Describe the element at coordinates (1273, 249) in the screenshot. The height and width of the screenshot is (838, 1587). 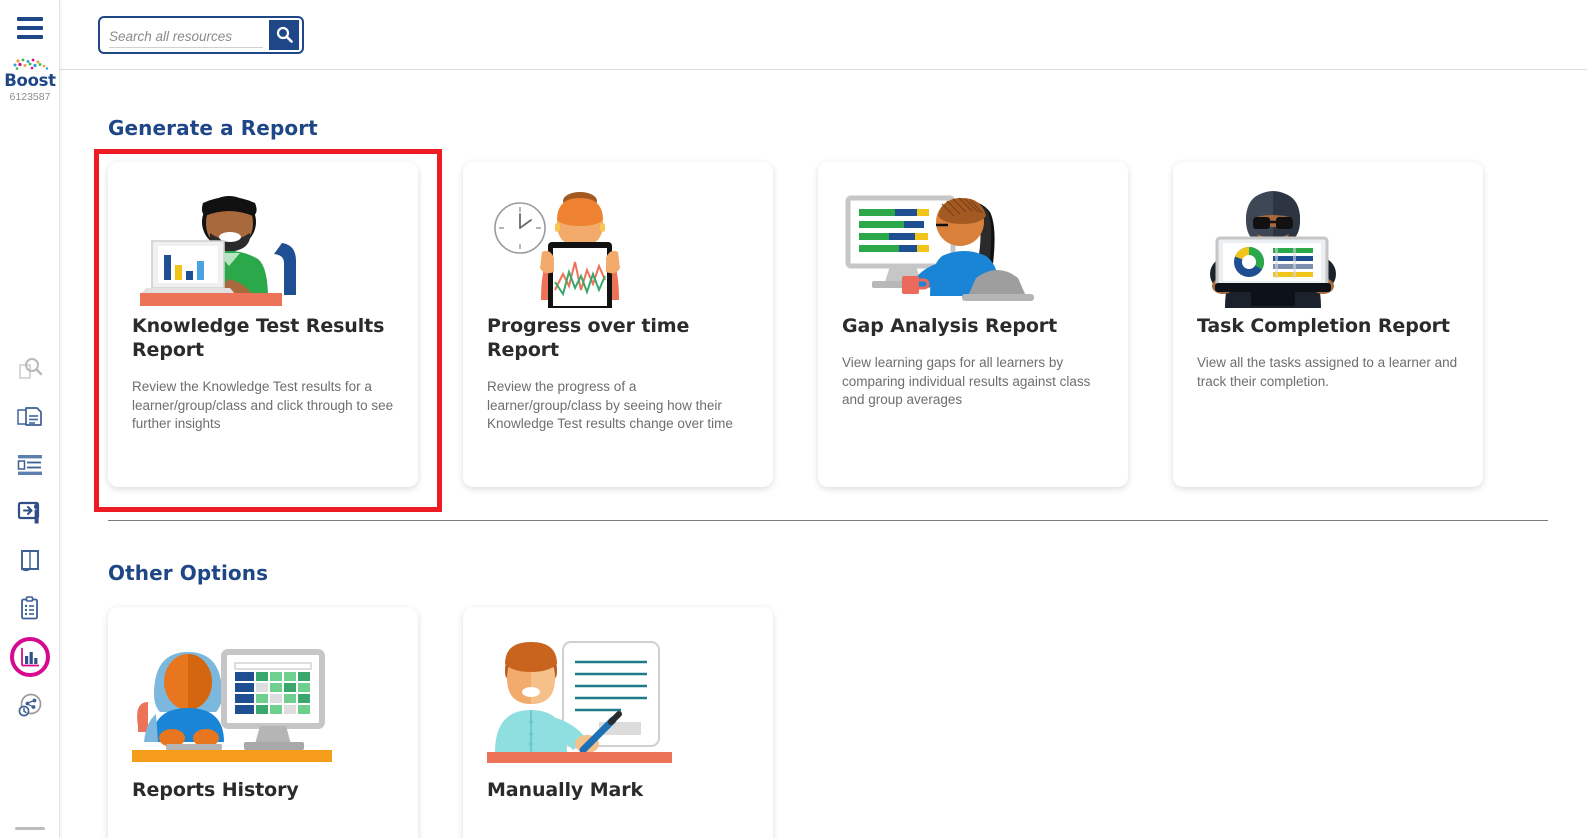
I see `person-holding-laptop-with-donut-chart-icon` at that location.